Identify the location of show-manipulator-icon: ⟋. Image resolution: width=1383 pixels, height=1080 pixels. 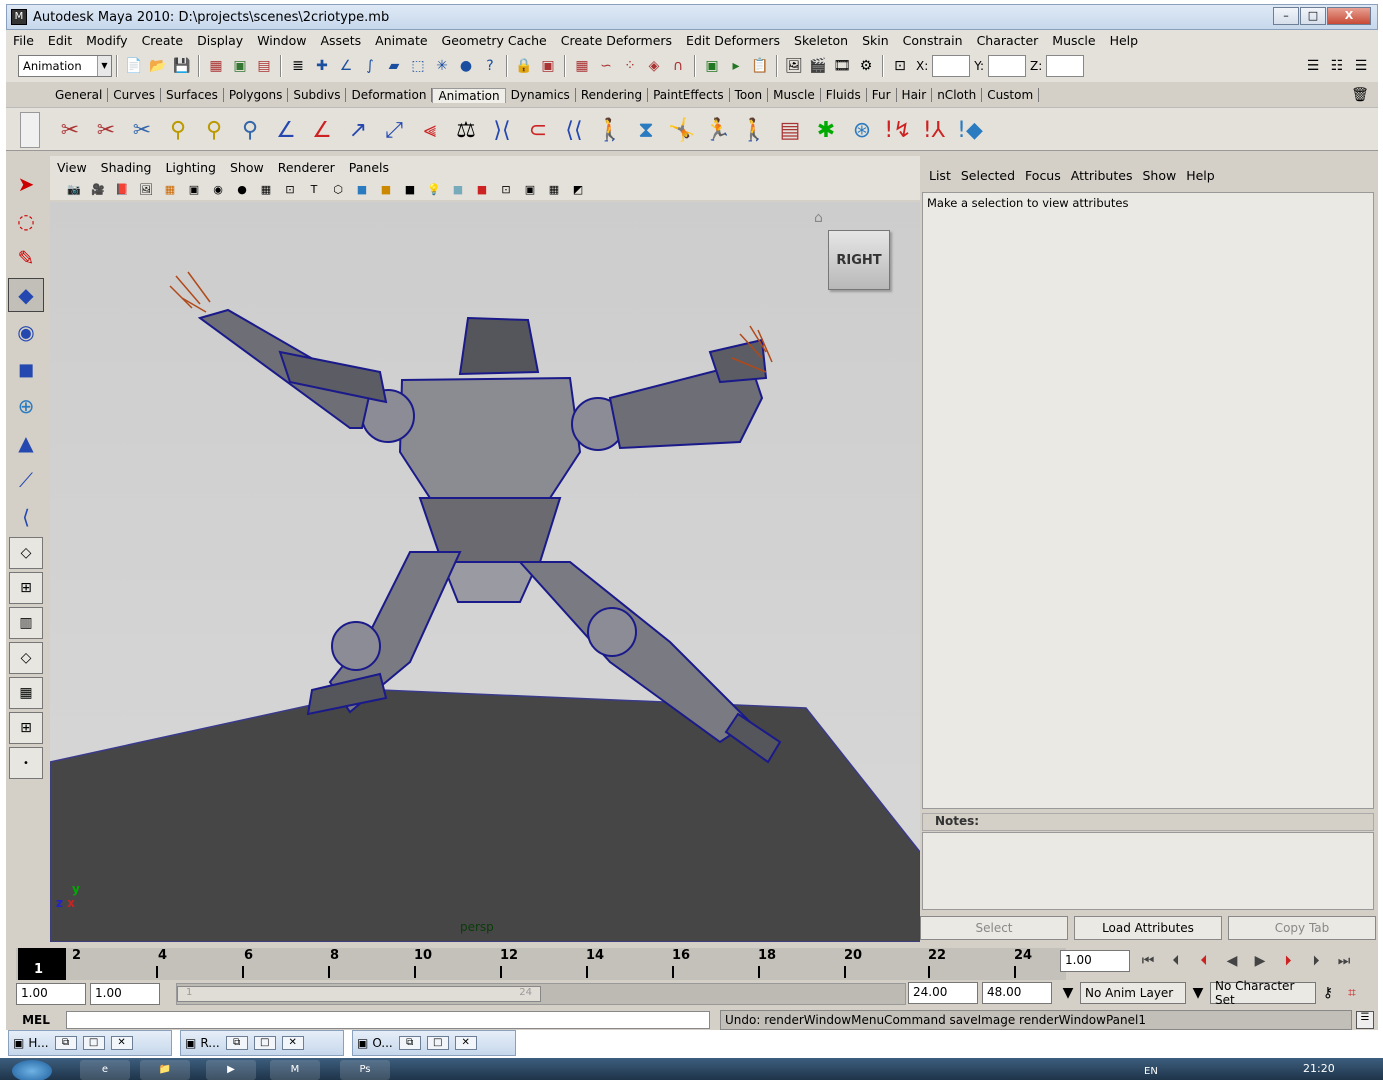
(26, 480).